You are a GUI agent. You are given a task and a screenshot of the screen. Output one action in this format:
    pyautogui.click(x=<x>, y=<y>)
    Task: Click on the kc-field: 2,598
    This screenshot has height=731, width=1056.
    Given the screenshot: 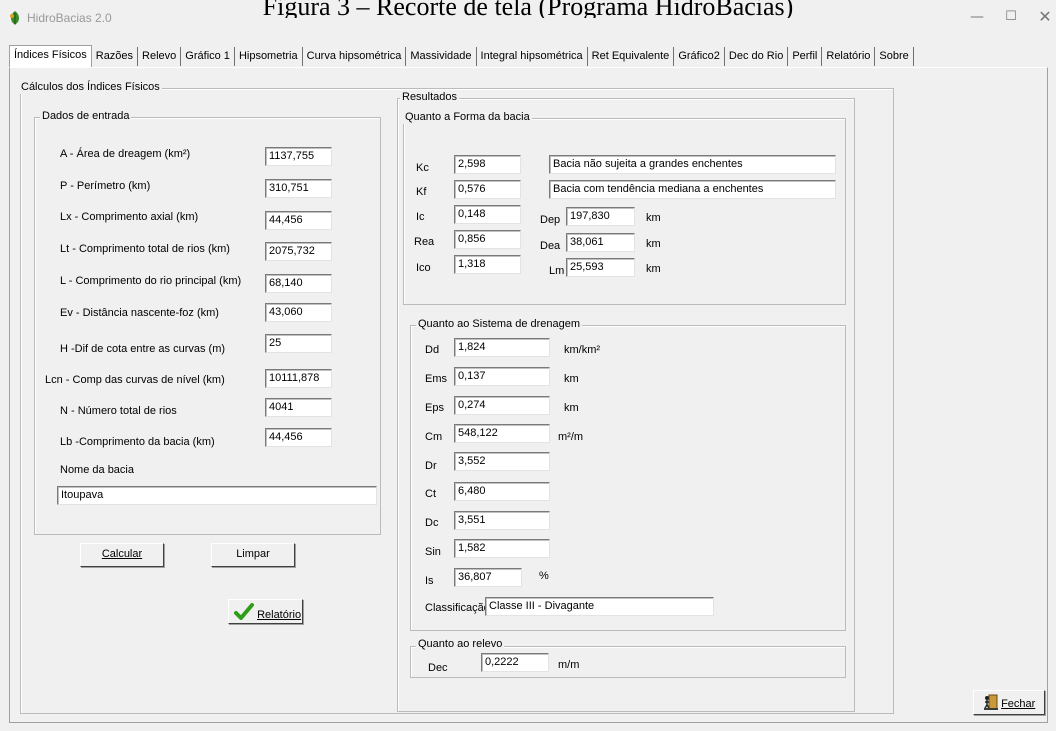 What is the action you would take?
    pyautogui.click(x=487, y=164)
    